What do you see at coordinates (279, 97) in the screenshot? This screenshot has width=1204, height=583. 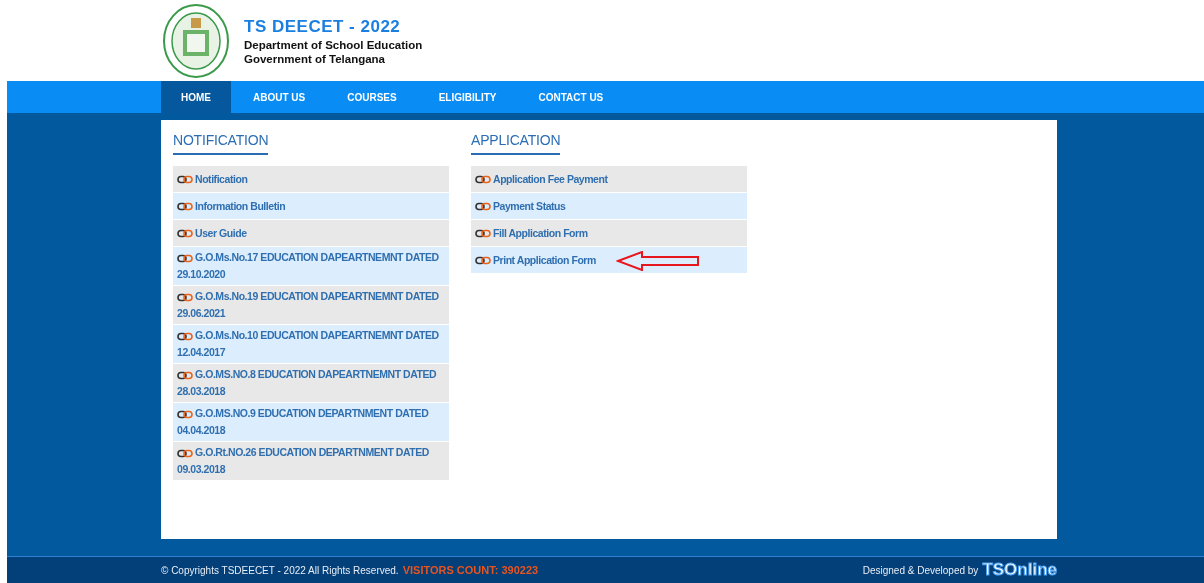 I see `nav-link: ABOUT US` at bounding box center [279, 97].